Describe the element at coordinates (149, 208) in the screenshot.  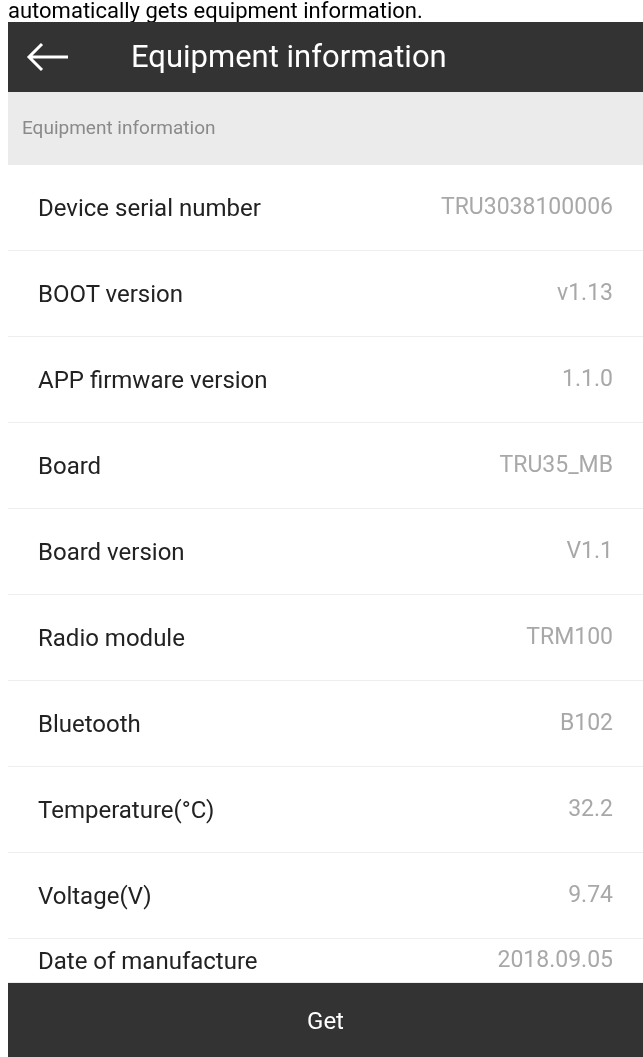
I see `row-label: Device serial number` at that location.